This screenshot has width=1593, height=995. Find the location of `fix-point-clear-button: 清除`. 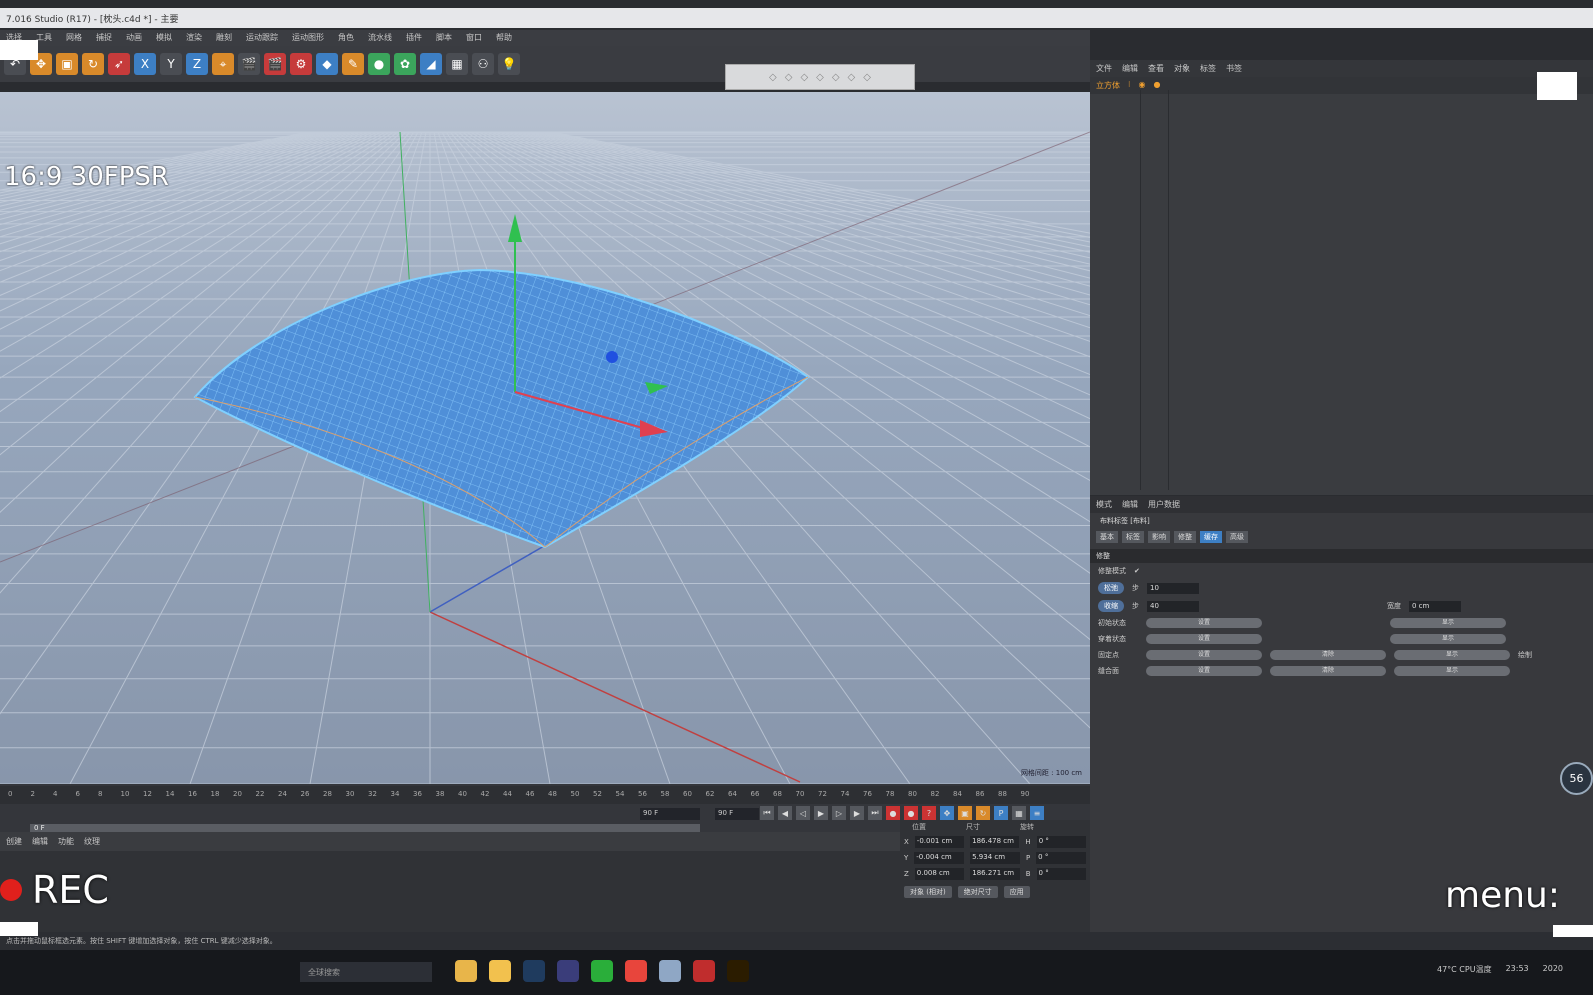

fix-point-clear-button: 清除 is located at coordinates (1328, 655).